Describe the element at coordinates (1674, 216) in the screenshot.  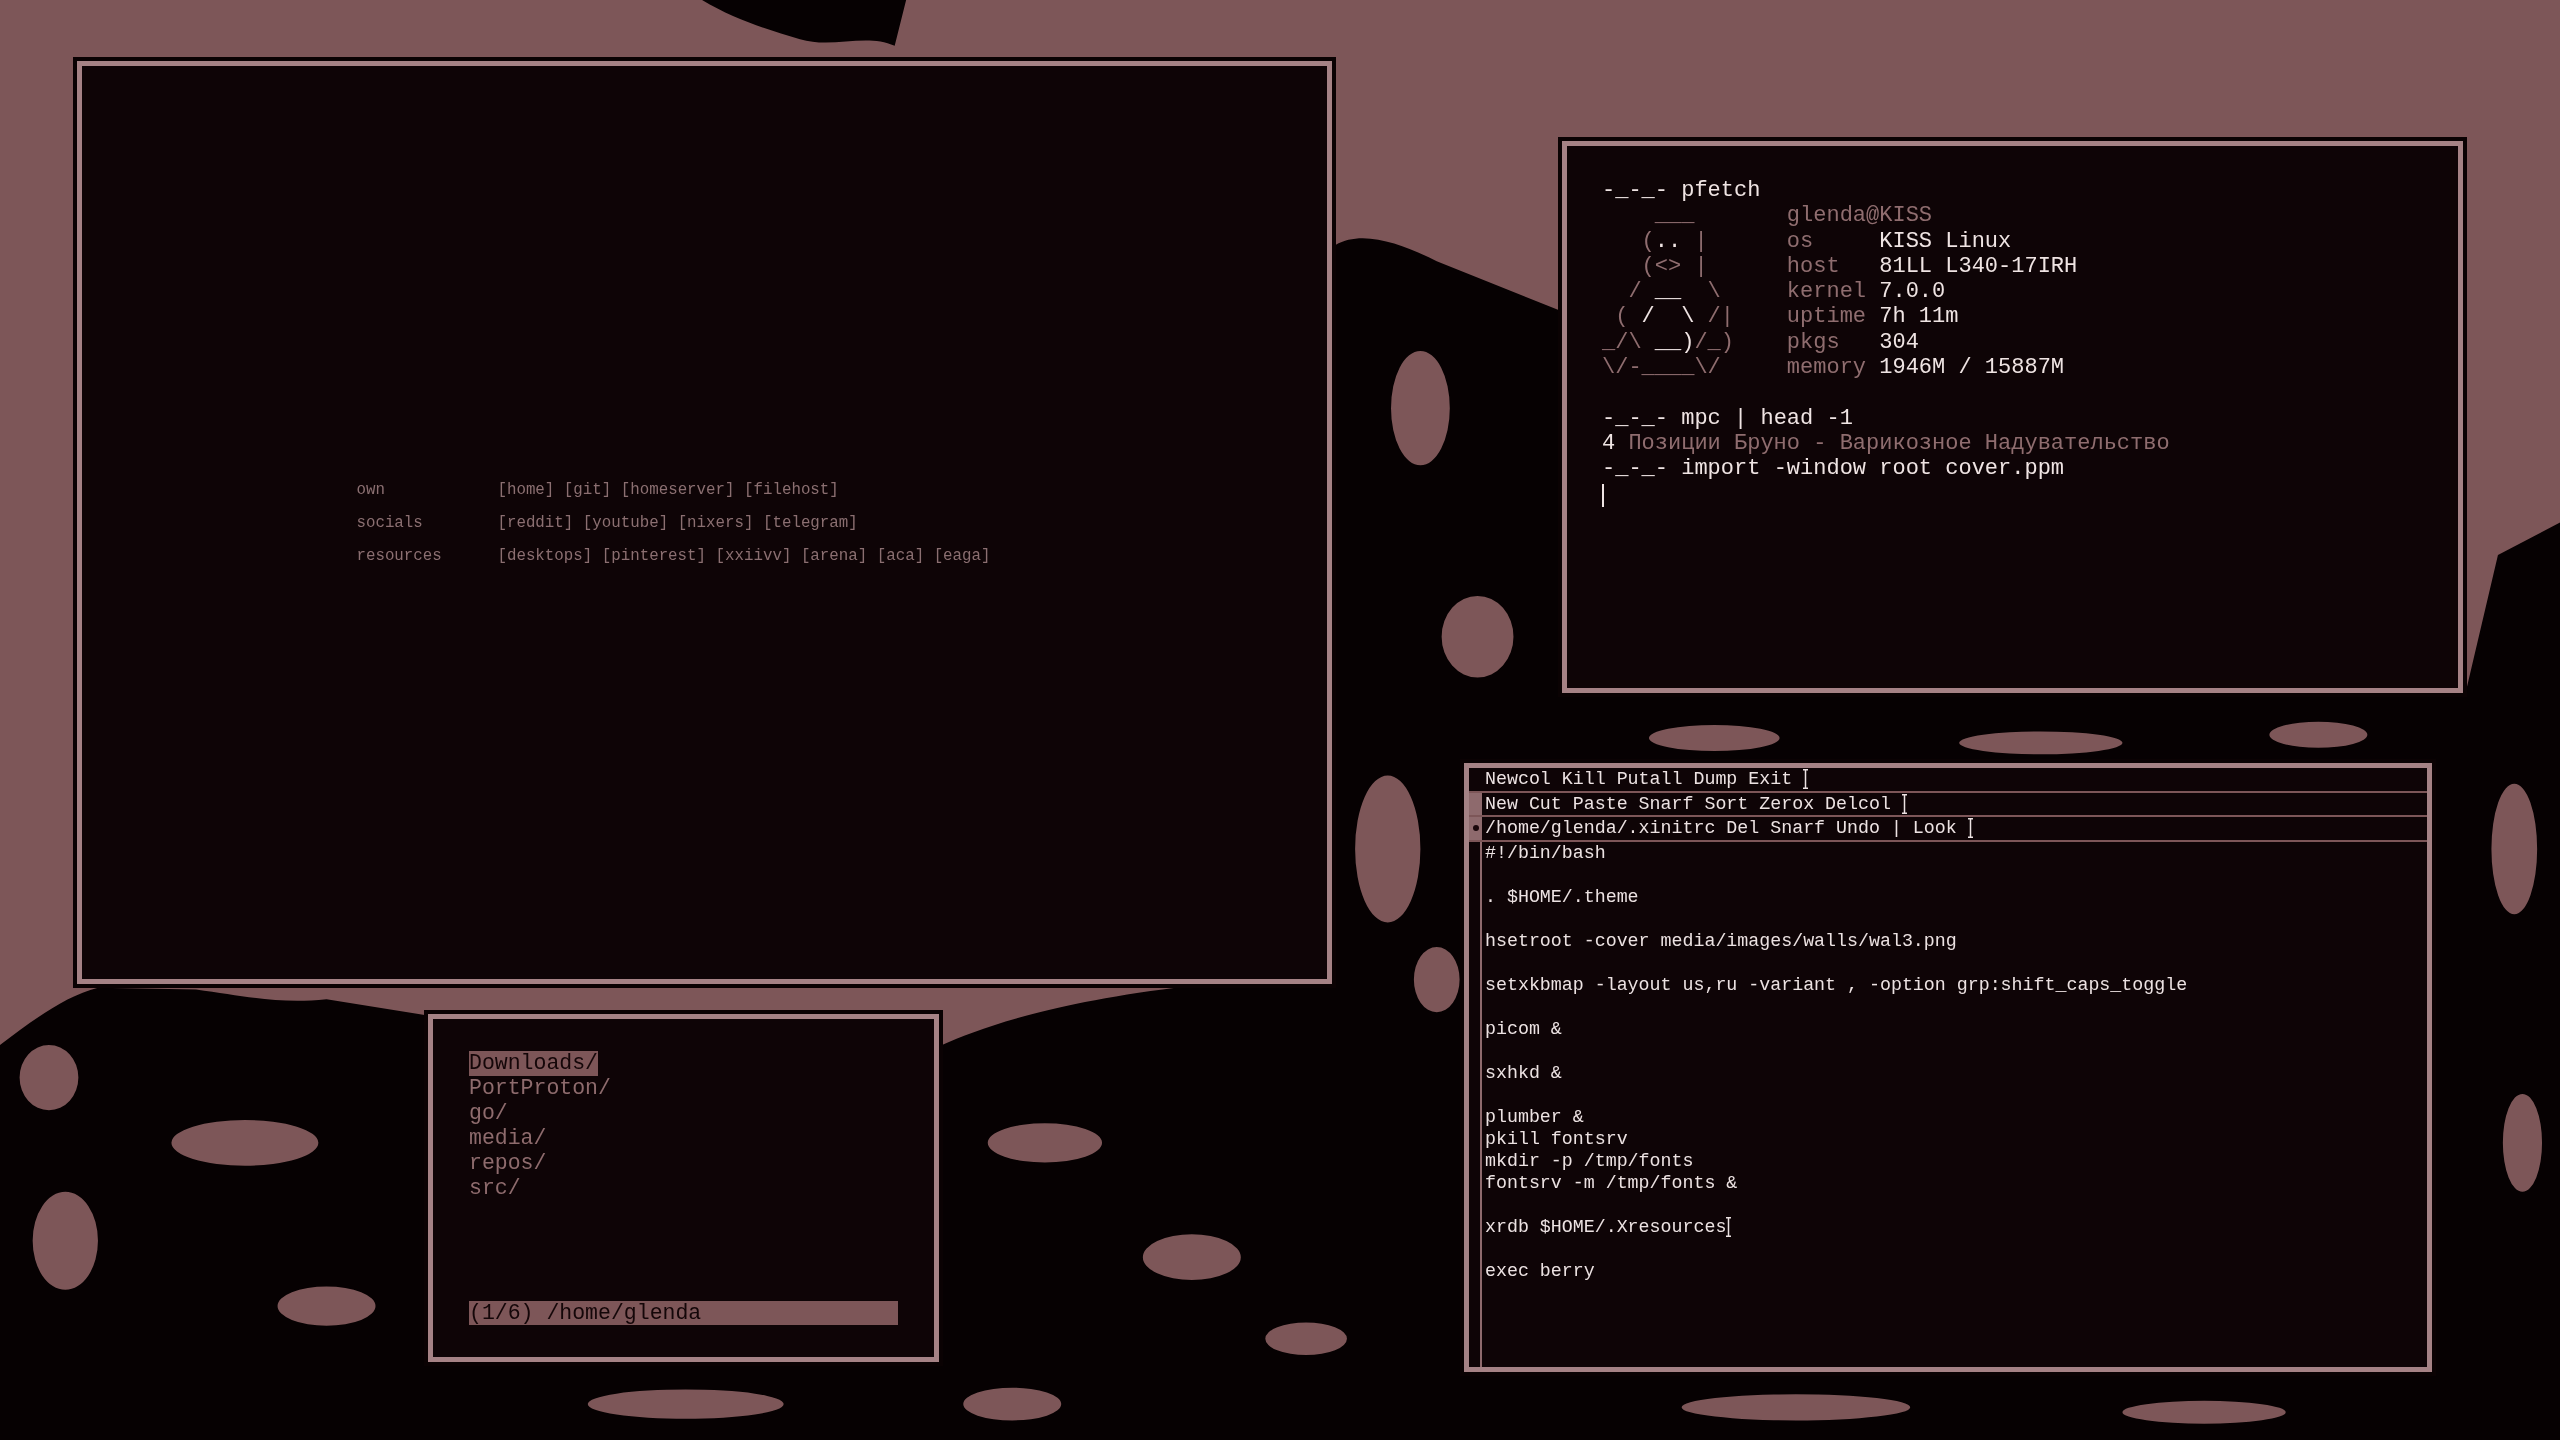
I see `ascii-art-line: ___` at that location.